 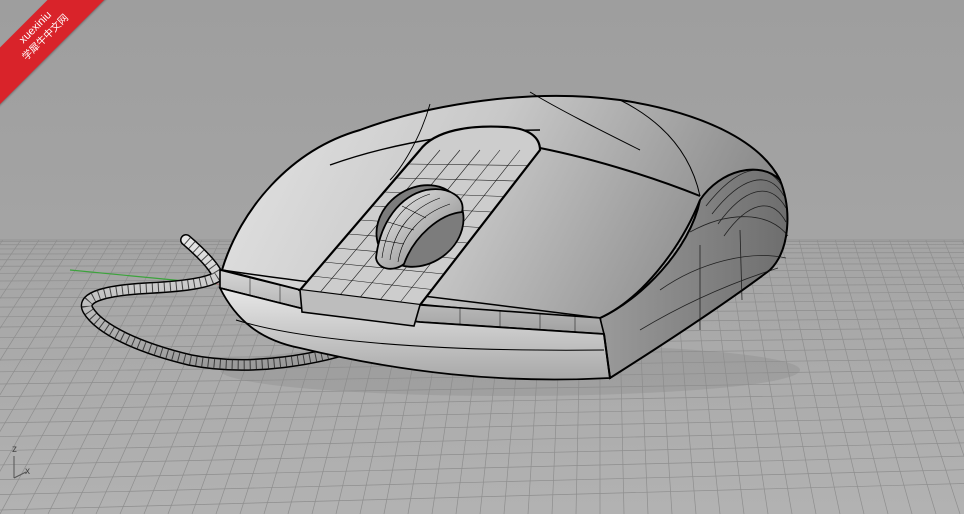 I want to click on axis-label-z: z, so click(x=14, y=449).